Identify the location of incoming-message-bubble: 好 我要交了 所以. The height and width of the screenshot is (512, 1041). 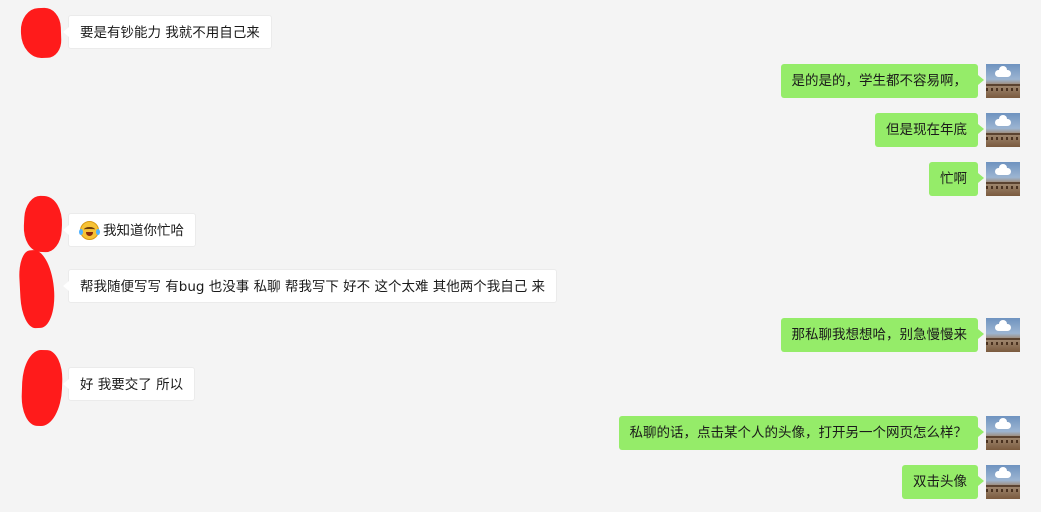
(129, 384).